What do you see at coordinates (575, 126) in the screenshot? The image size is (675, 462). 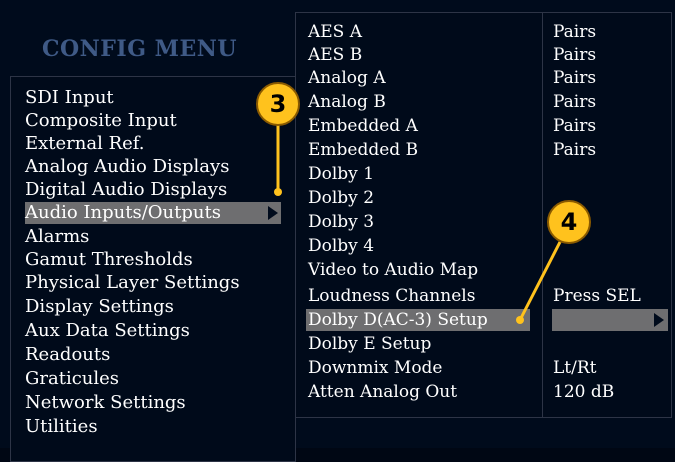 I see `submenu-value-embedded-a: Pairs` at bounding box center [575, 126].